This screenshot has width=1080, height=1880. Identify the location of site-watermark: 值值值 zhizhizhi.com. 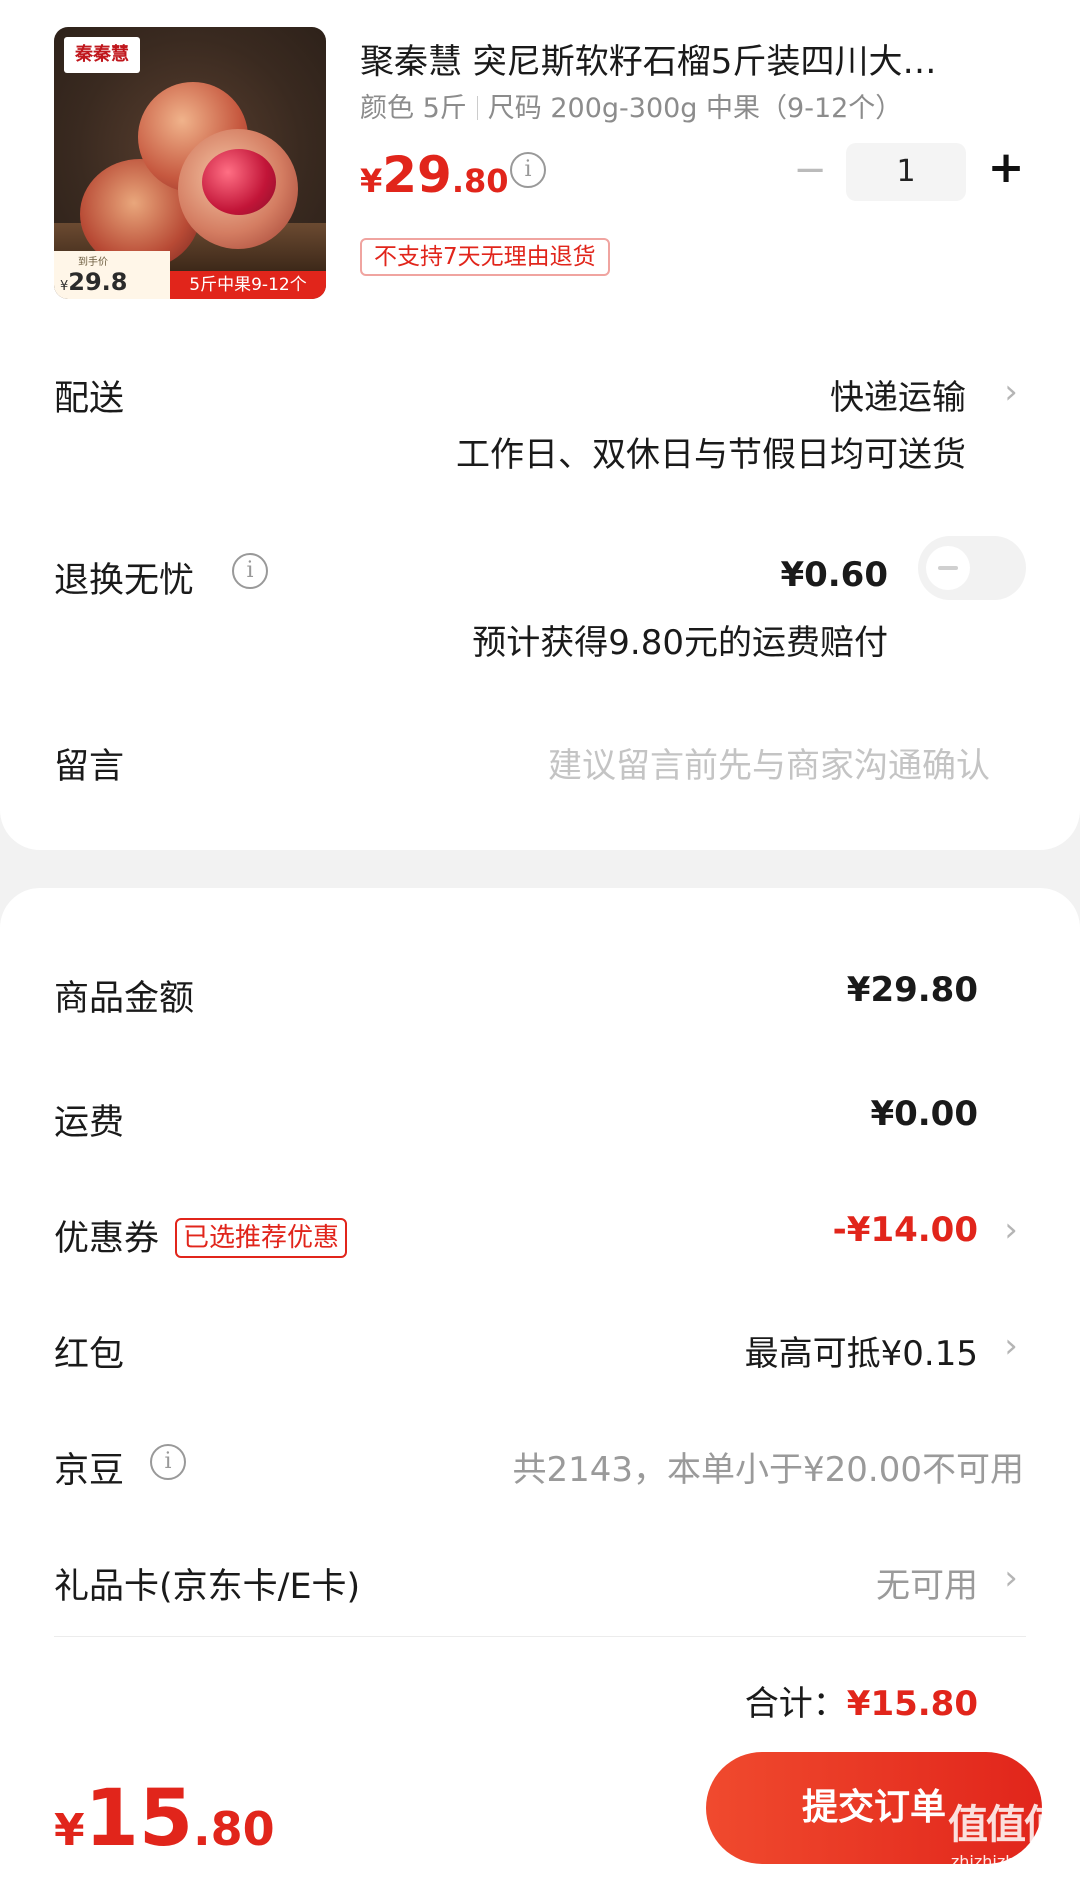
(1005, 1832).